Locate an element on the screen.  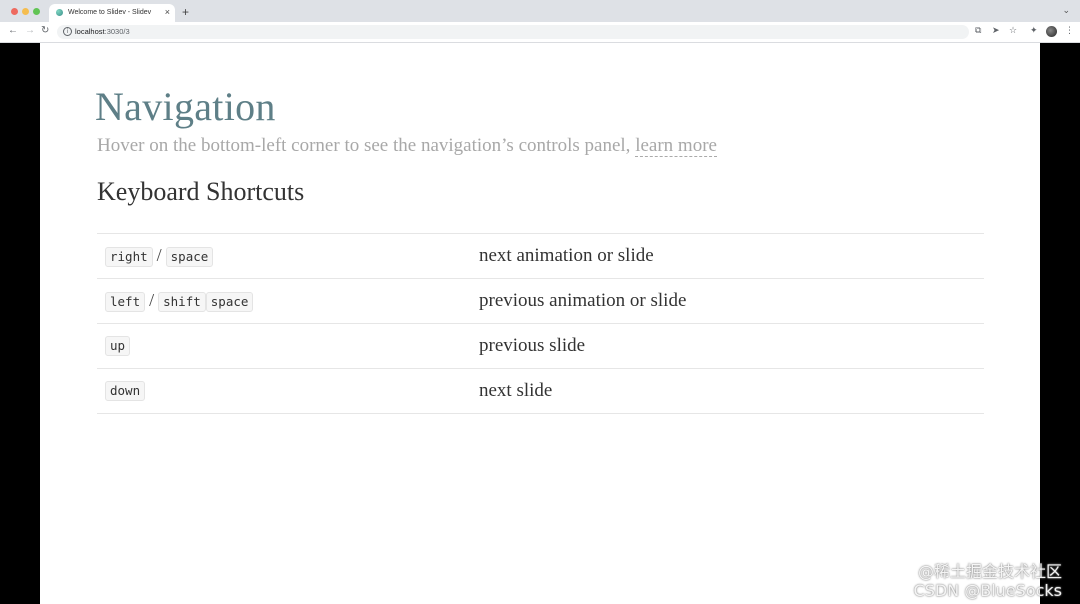
shortcut-keys: right / space is located at coordinates (288, 256).